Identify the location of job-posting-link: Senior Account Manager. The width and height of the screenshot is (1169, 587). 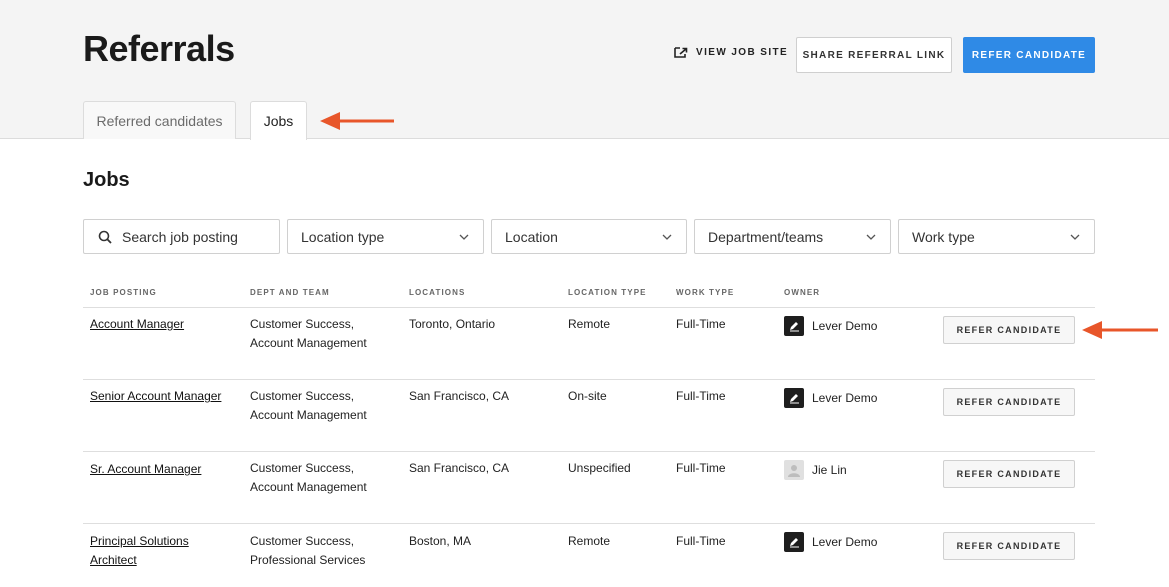
(160, 396).